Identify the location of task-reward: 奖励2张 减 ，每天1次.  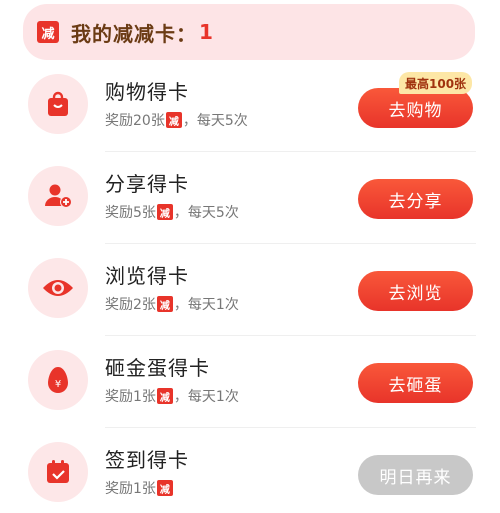
(172, 304).